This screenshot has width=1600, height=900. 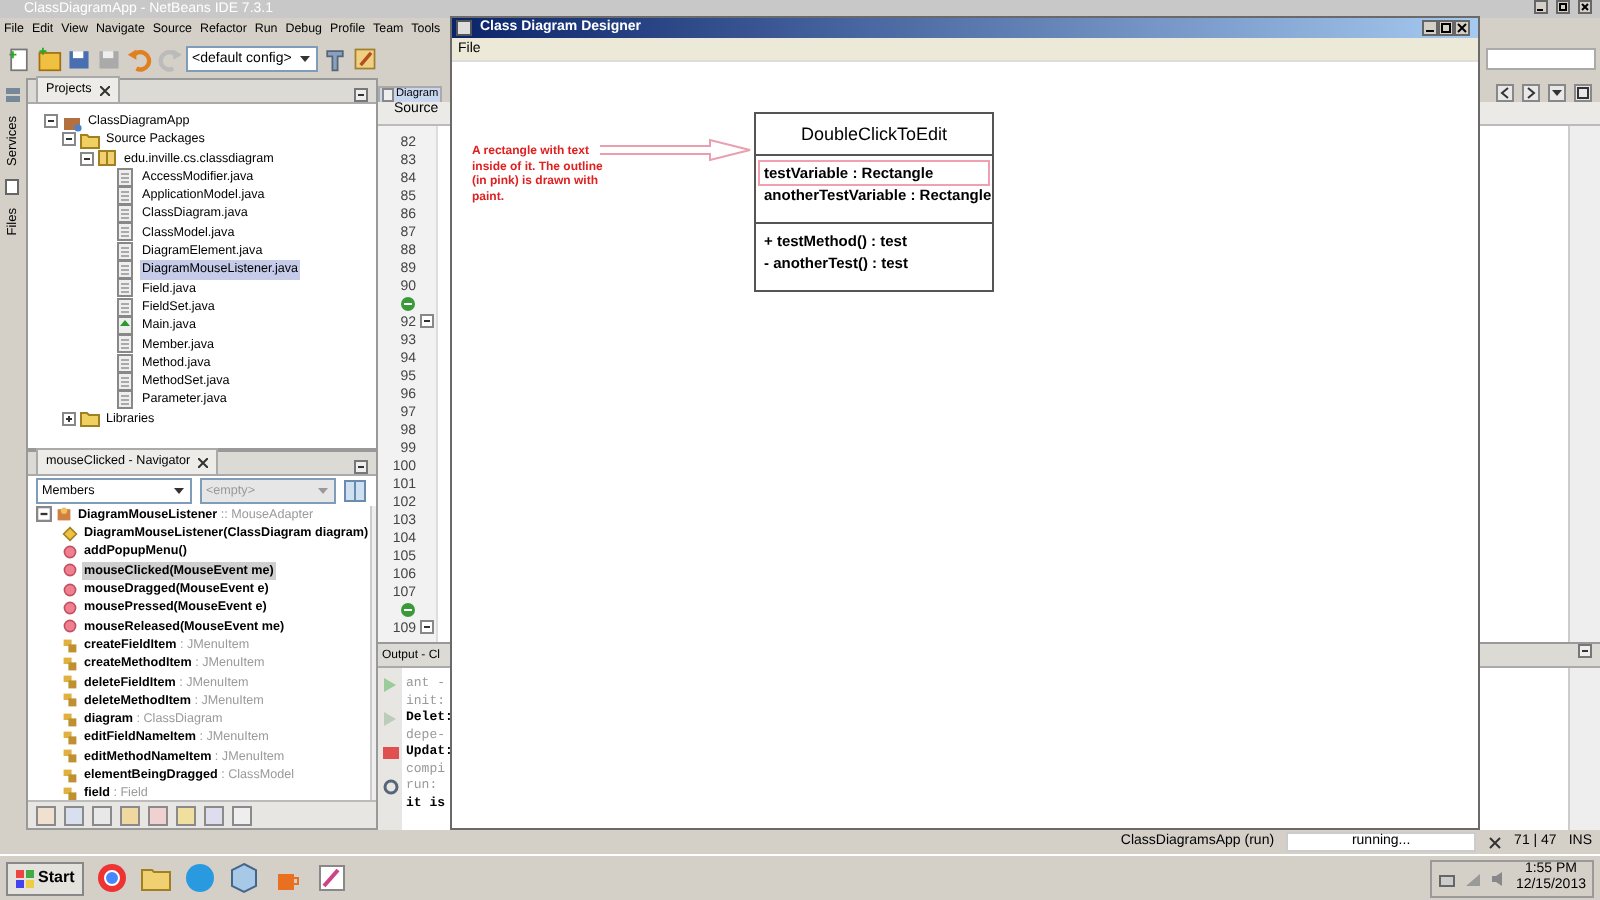 I want to click on scroll-right-icon, so click(x=1531, y=93).